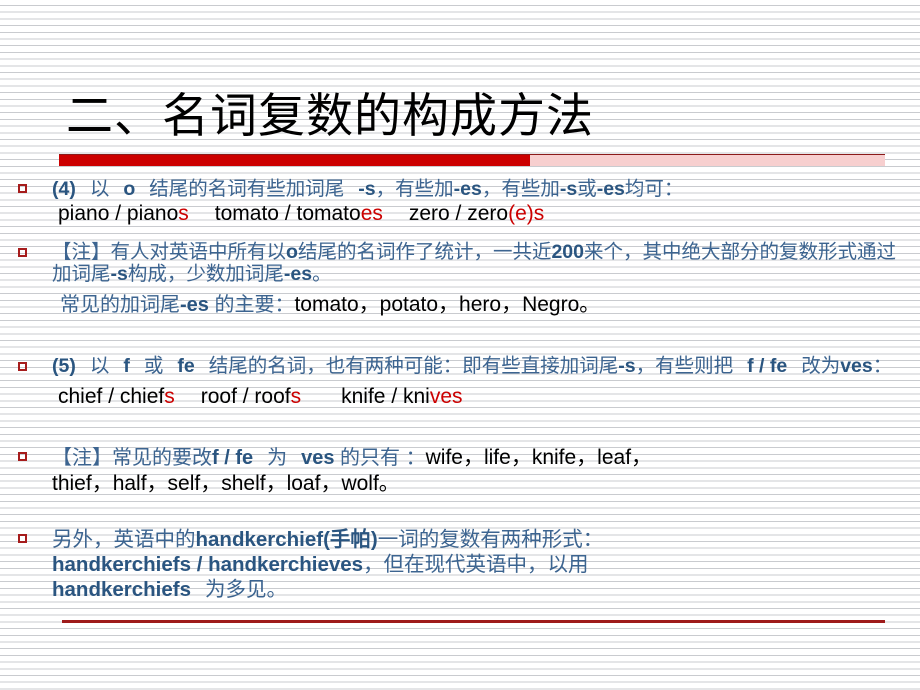 Image resolution: width=920 pixels, height=690 pixels. I want to click on b2-l1-t9: 。, so click(322, 274).